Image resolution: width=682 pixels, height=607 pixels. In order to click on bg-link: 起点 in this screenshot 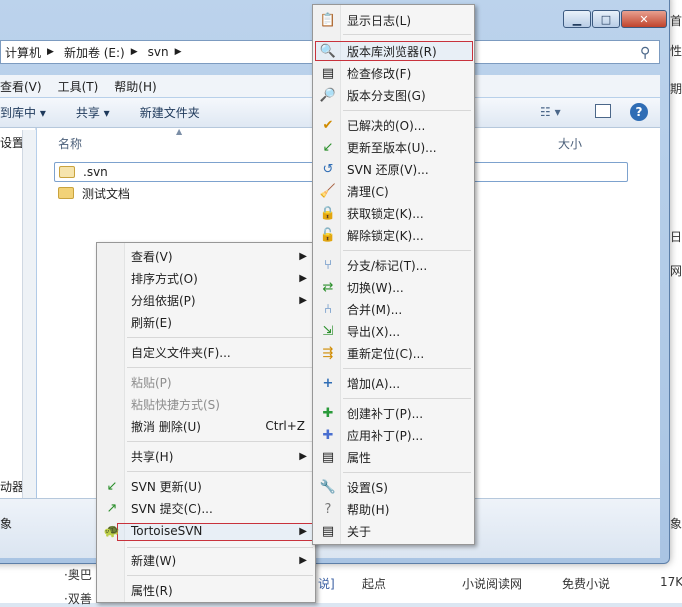, I will do `click(374, 583)`.